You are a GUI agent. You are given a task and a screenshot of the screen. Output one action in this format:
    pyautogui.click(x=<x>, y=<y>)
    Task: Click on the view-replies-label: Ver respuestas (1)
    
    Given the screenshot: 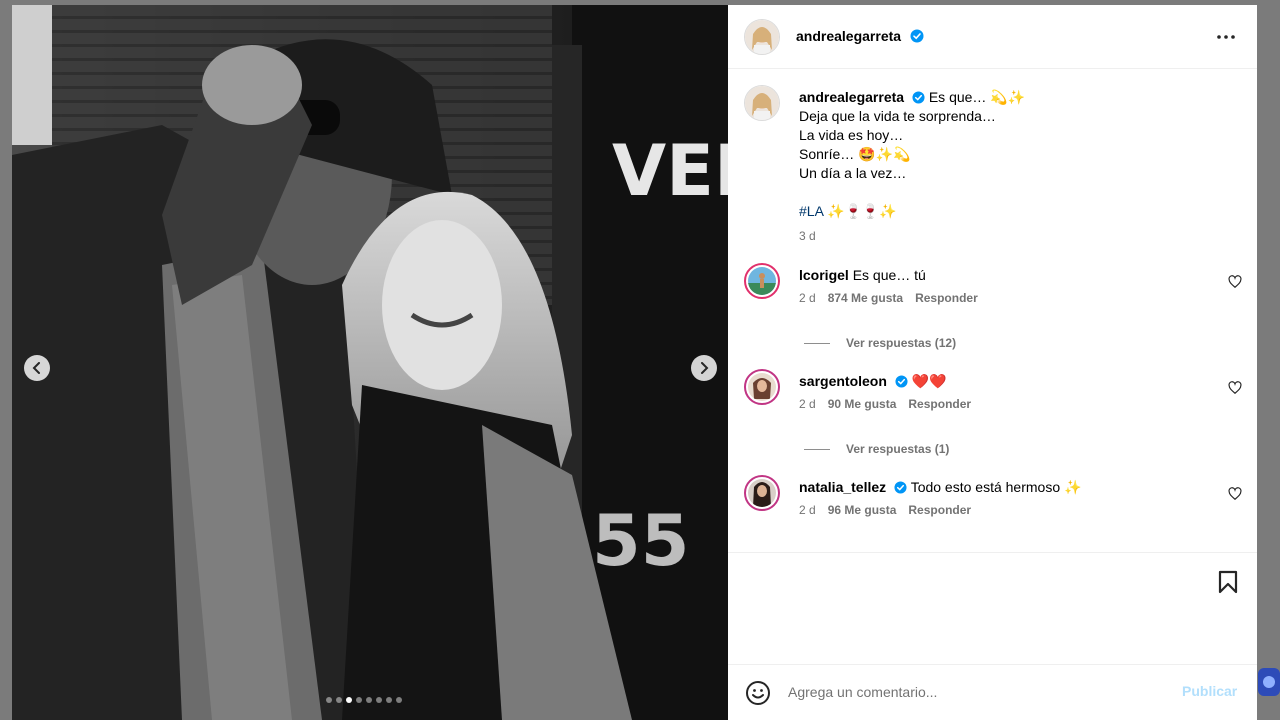 What is the action you would take?
    pyautogui.click(x=898, y=449)
    